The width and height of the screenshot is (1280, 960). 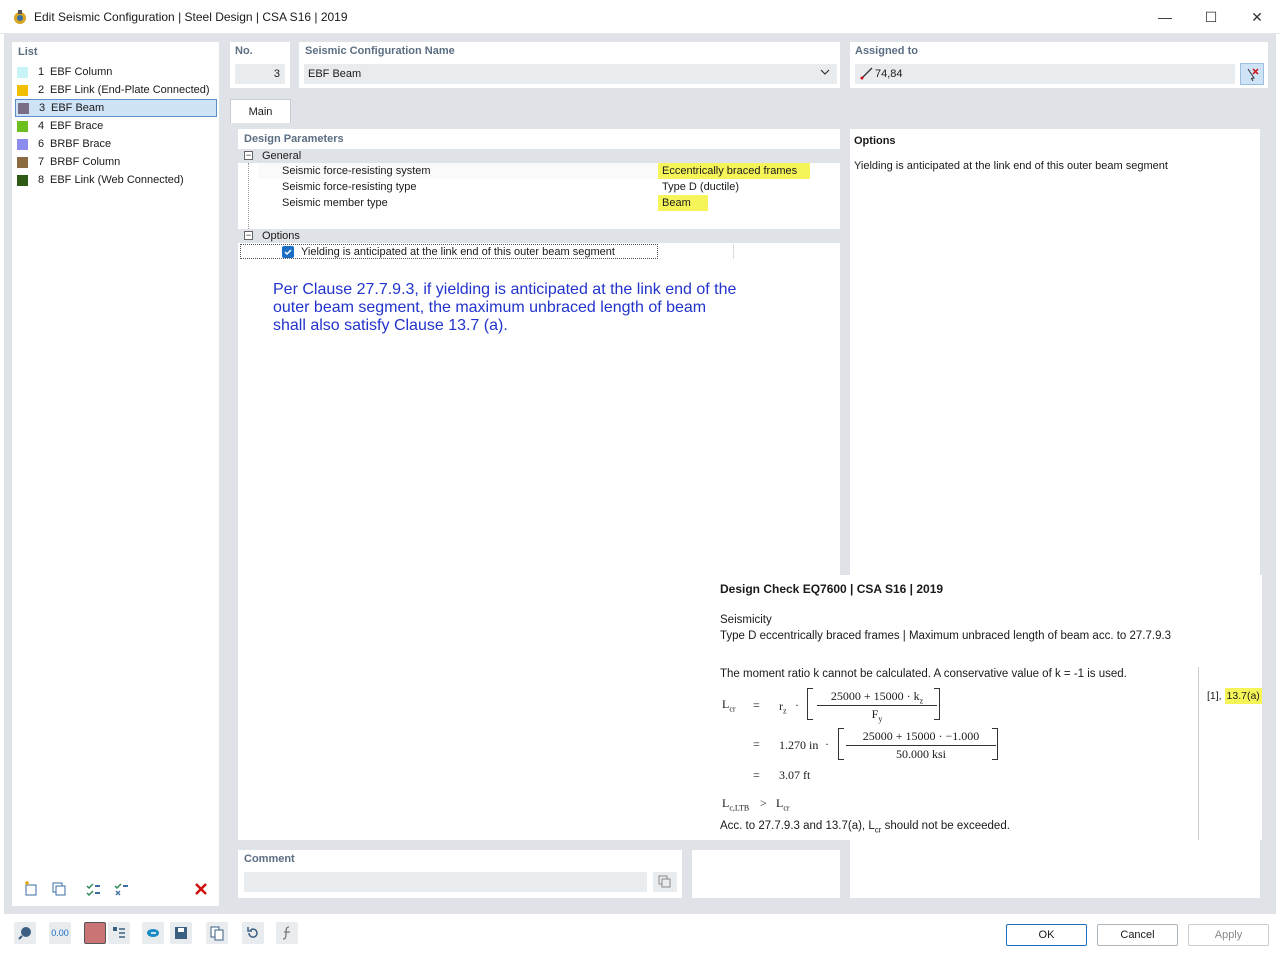 I want to click on footer, so click(x=640, y=937).